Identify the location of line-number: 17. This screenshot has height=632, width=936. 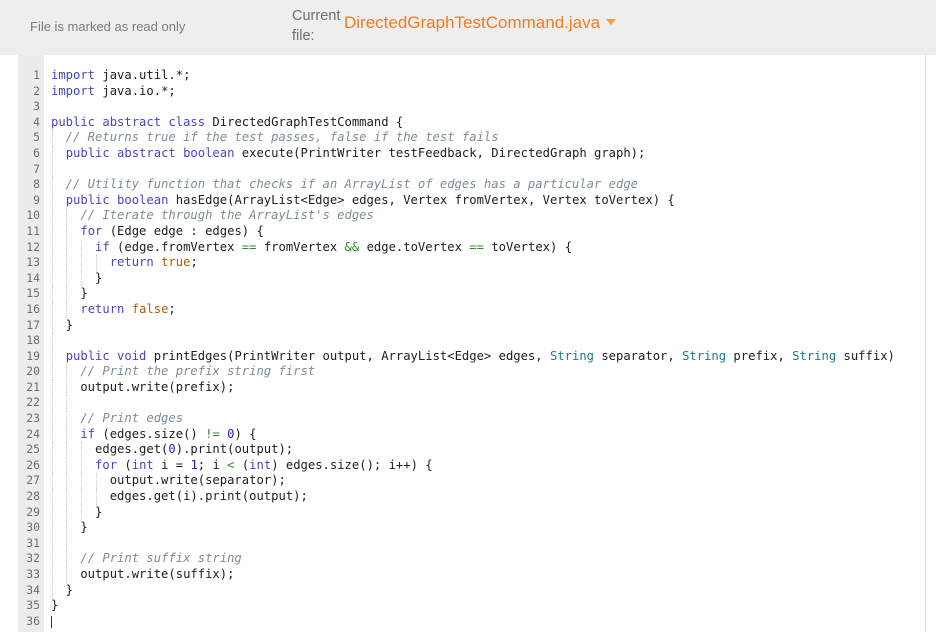
(33, 324).